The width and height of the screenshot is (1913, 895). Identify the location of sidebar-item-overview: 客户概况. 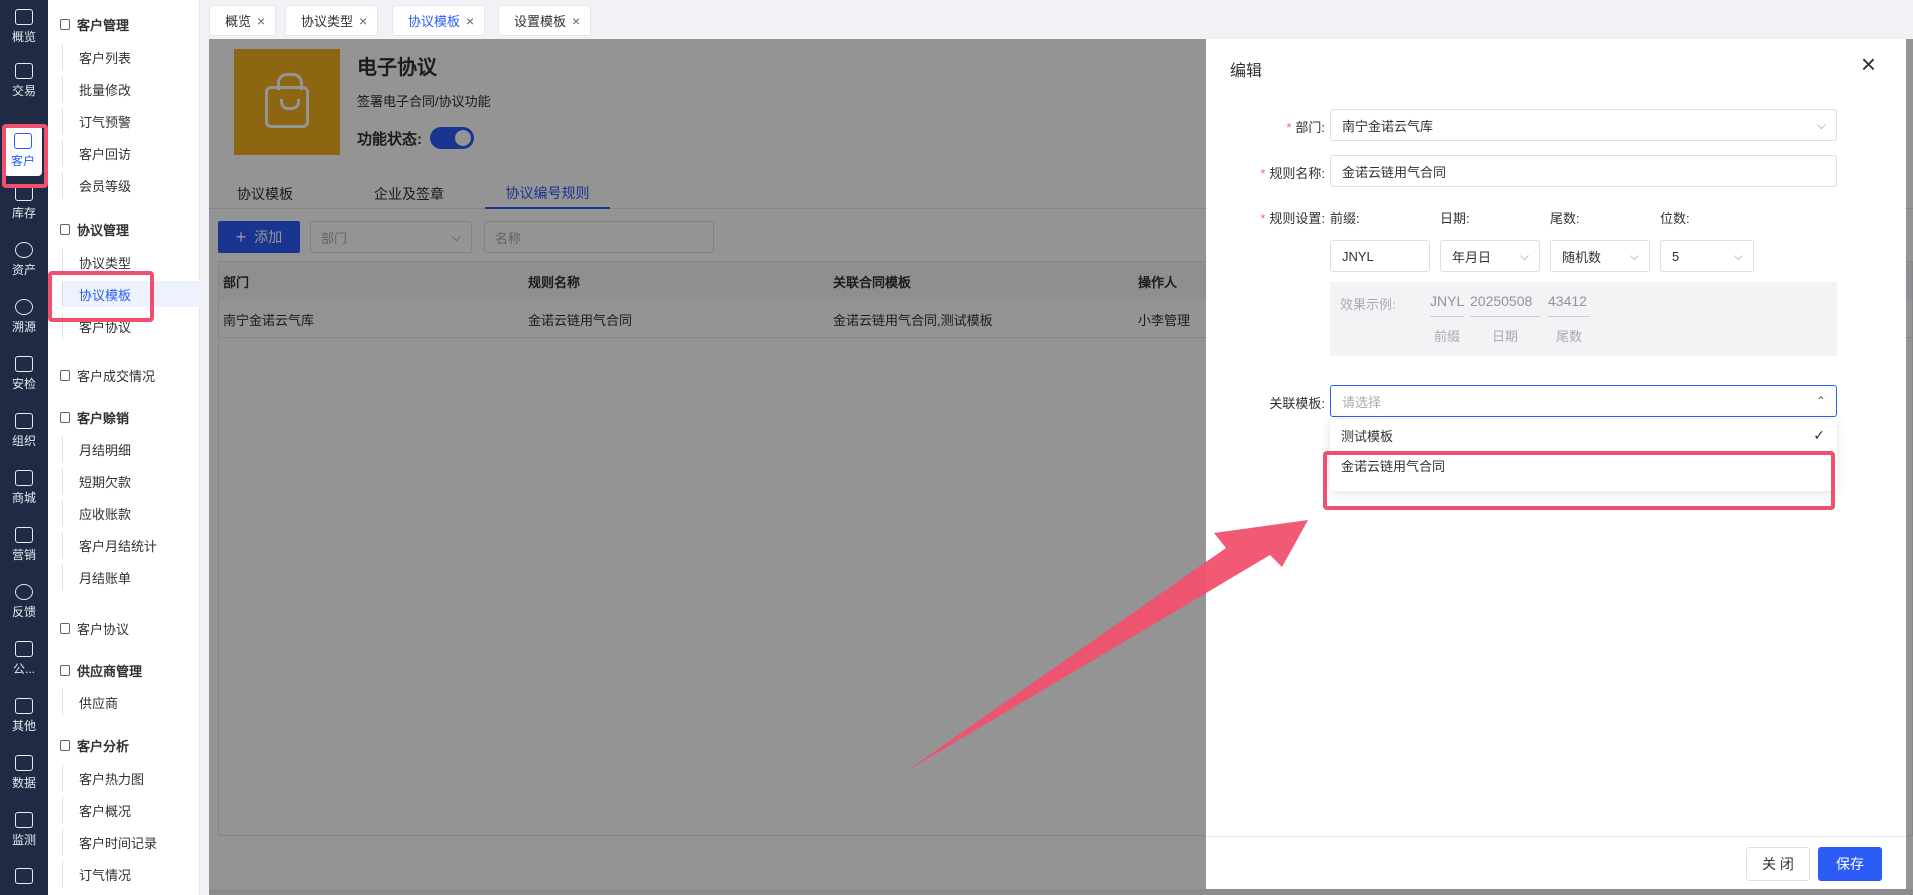
(131, 810).